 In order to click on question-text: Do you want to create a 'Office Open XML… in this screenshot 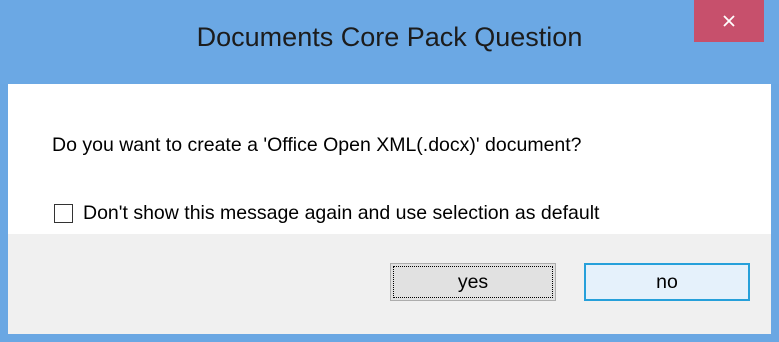, I will do `click(317, 145)`.